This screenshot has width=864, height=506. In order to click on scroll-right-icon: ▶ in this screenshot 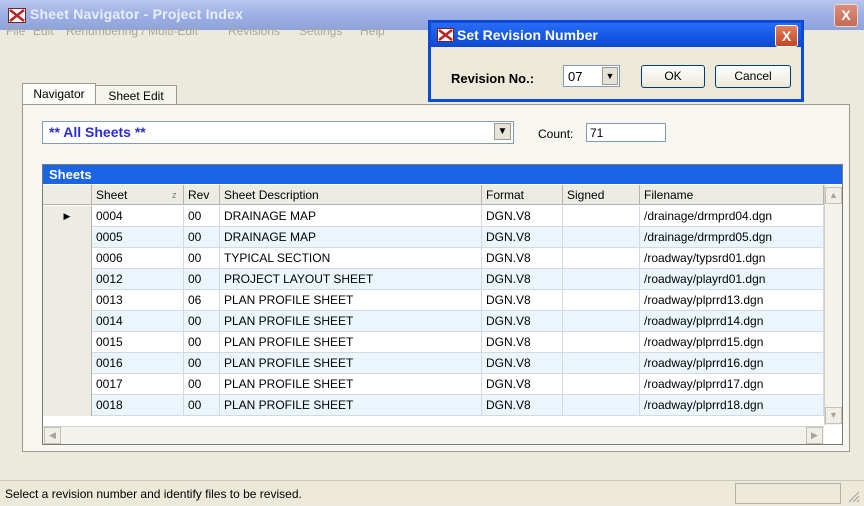, I will do `click(814, 435)`.